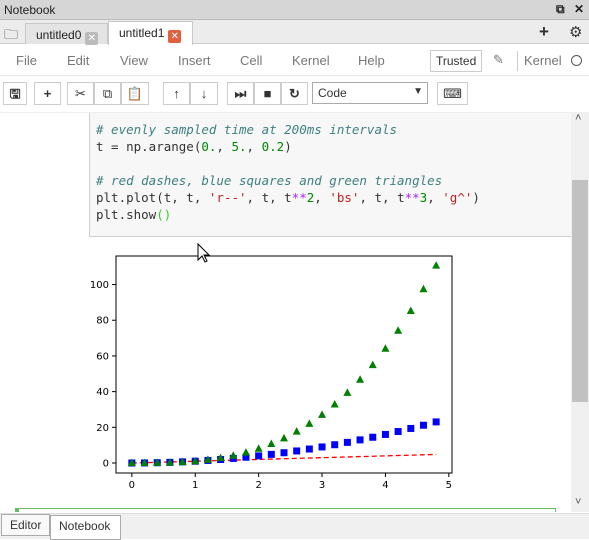 Image resolution: width=589 pixels, height=540 pixels. Describe the element at coordinates (195, 485) in the screenshot. I see `x-tick-label: 1` at that location.